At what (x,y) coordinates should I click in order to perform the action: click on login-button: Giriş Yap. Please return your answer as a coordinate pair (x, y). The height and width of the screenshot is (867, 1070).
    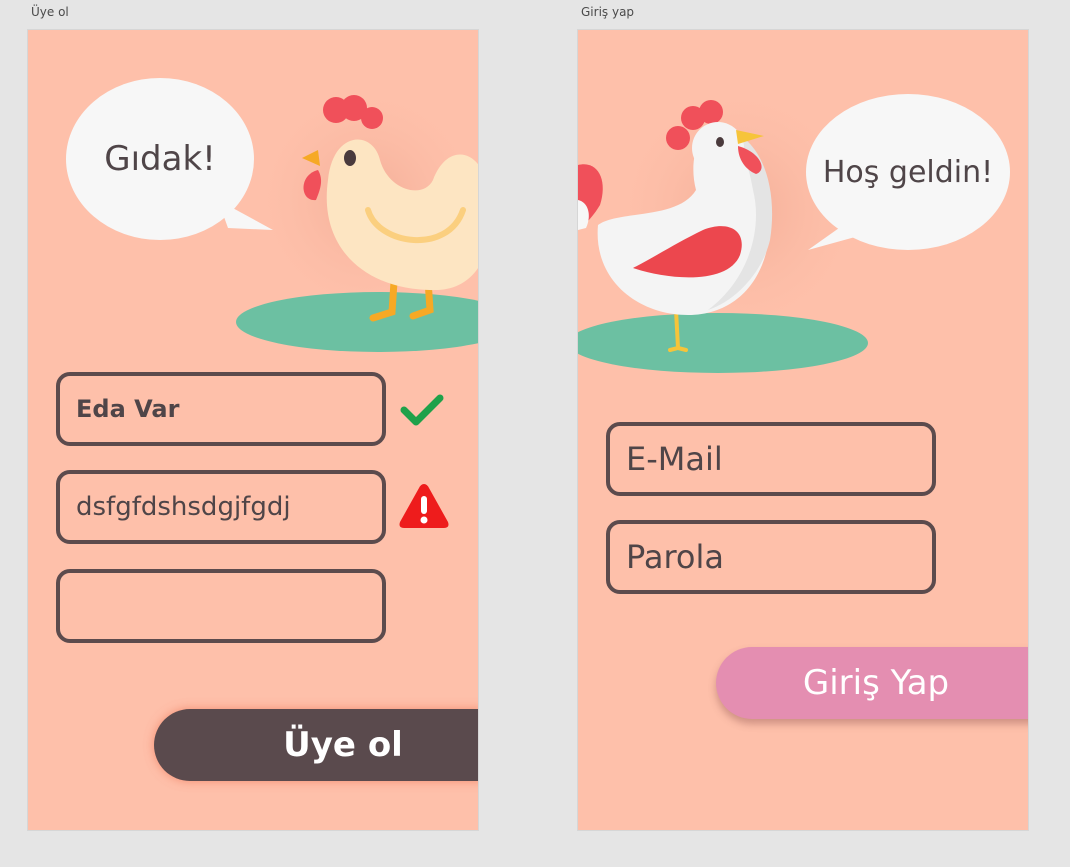
    Looking at the image, I should click on (872, 683).